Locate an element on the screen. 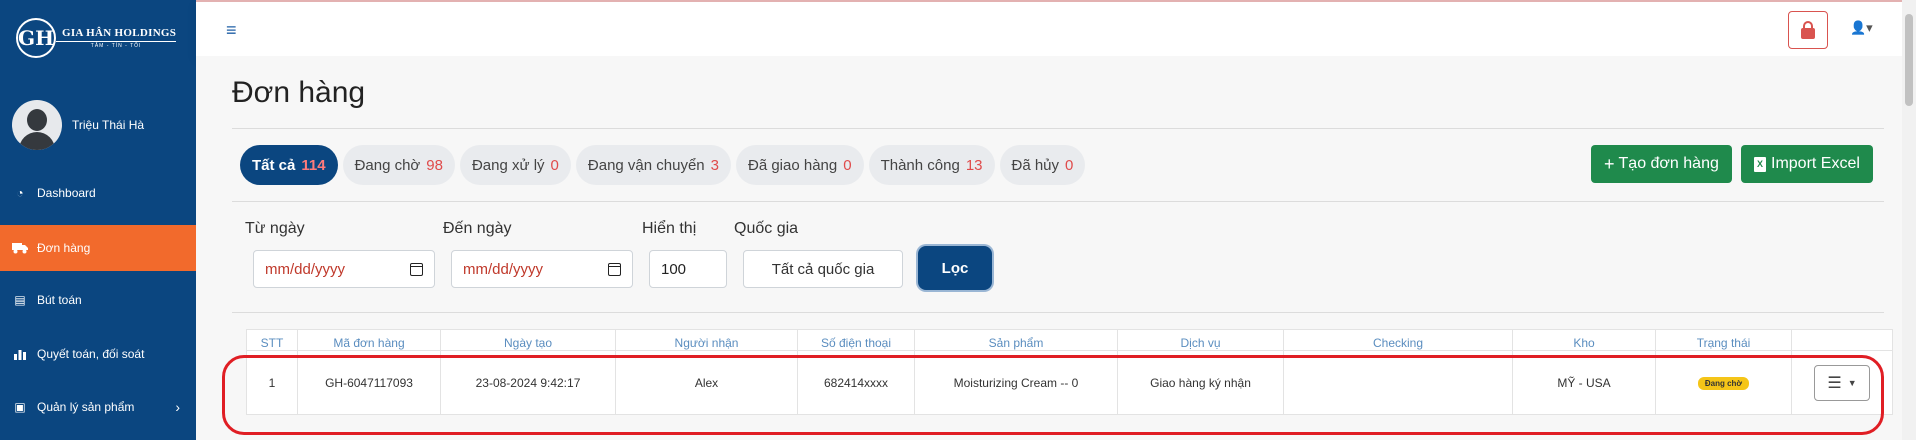 The image size is (1916, 440). show-count-label: Hiển thị is located at coordinates (669, 228).